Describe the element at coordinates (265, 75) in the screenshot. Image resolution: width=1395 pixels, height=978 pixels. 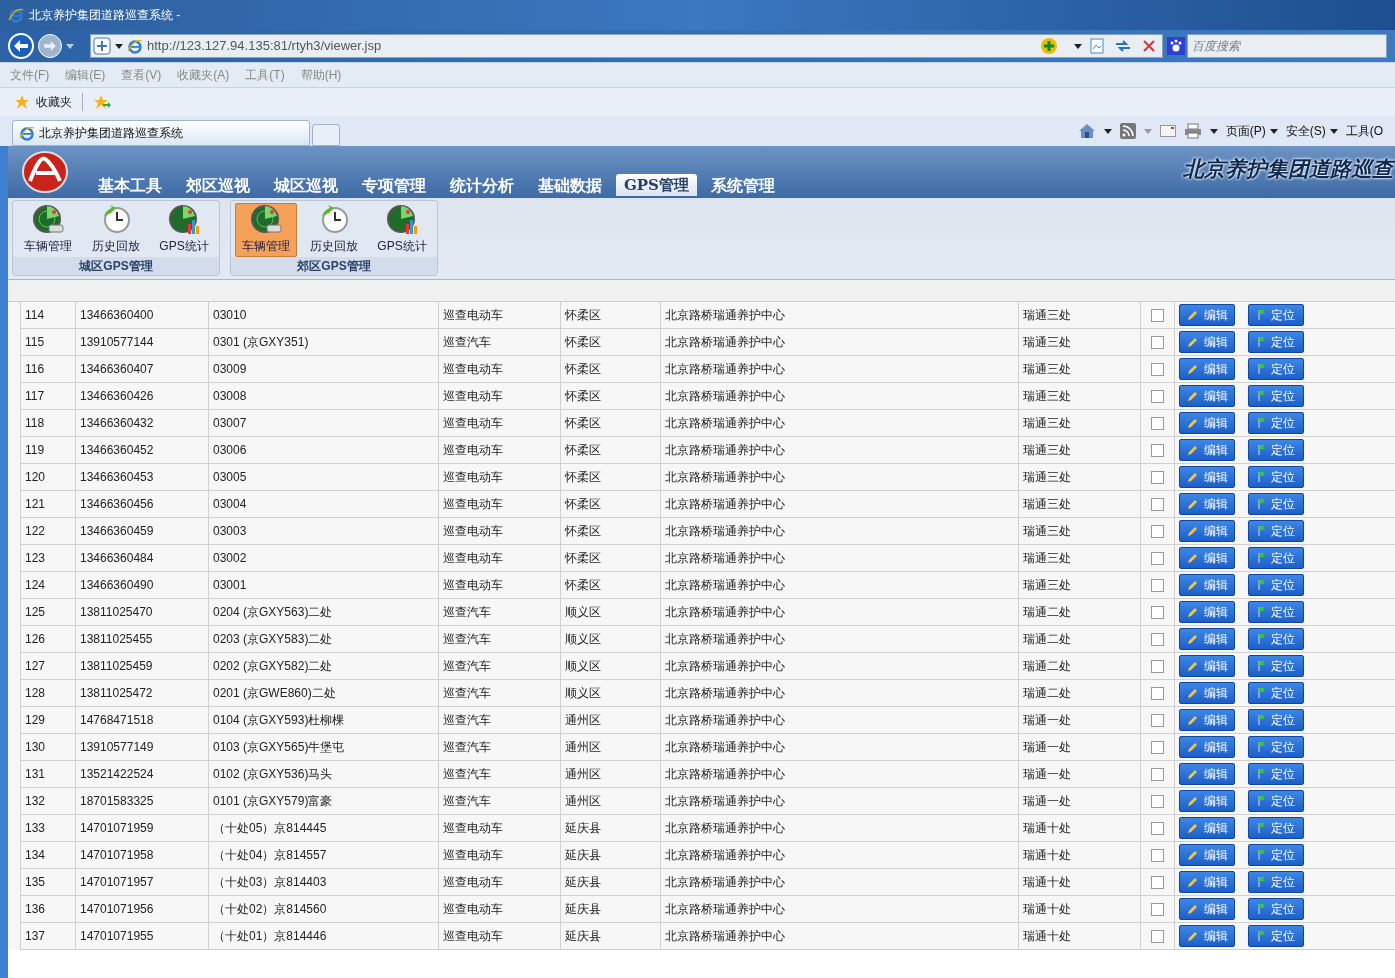
I see `menu-item: 工具(T)` at that location.